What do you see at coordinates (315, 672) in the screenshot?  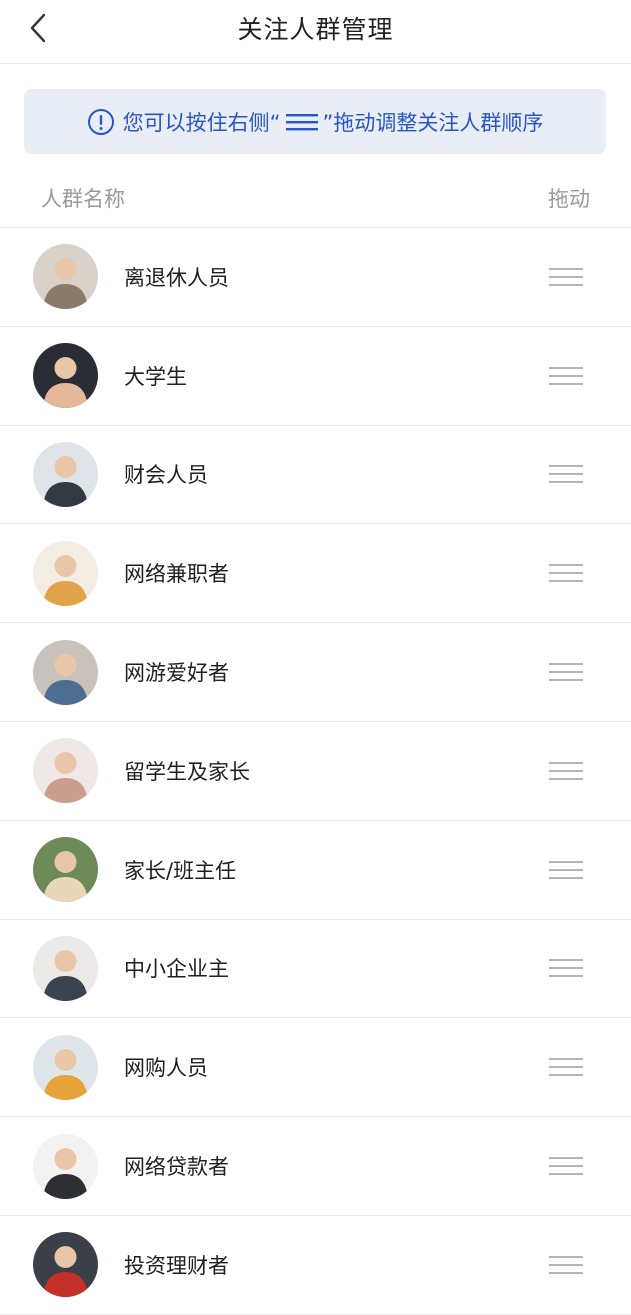 I see `list-item: 网游爱好者` at bounding box center [315, 672].